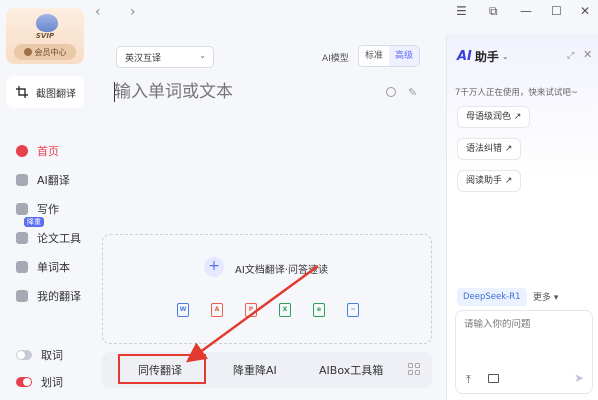  Describe the element at coordinates (24, 355) in the screenshot. I see `word-pick-toggle` at that location.